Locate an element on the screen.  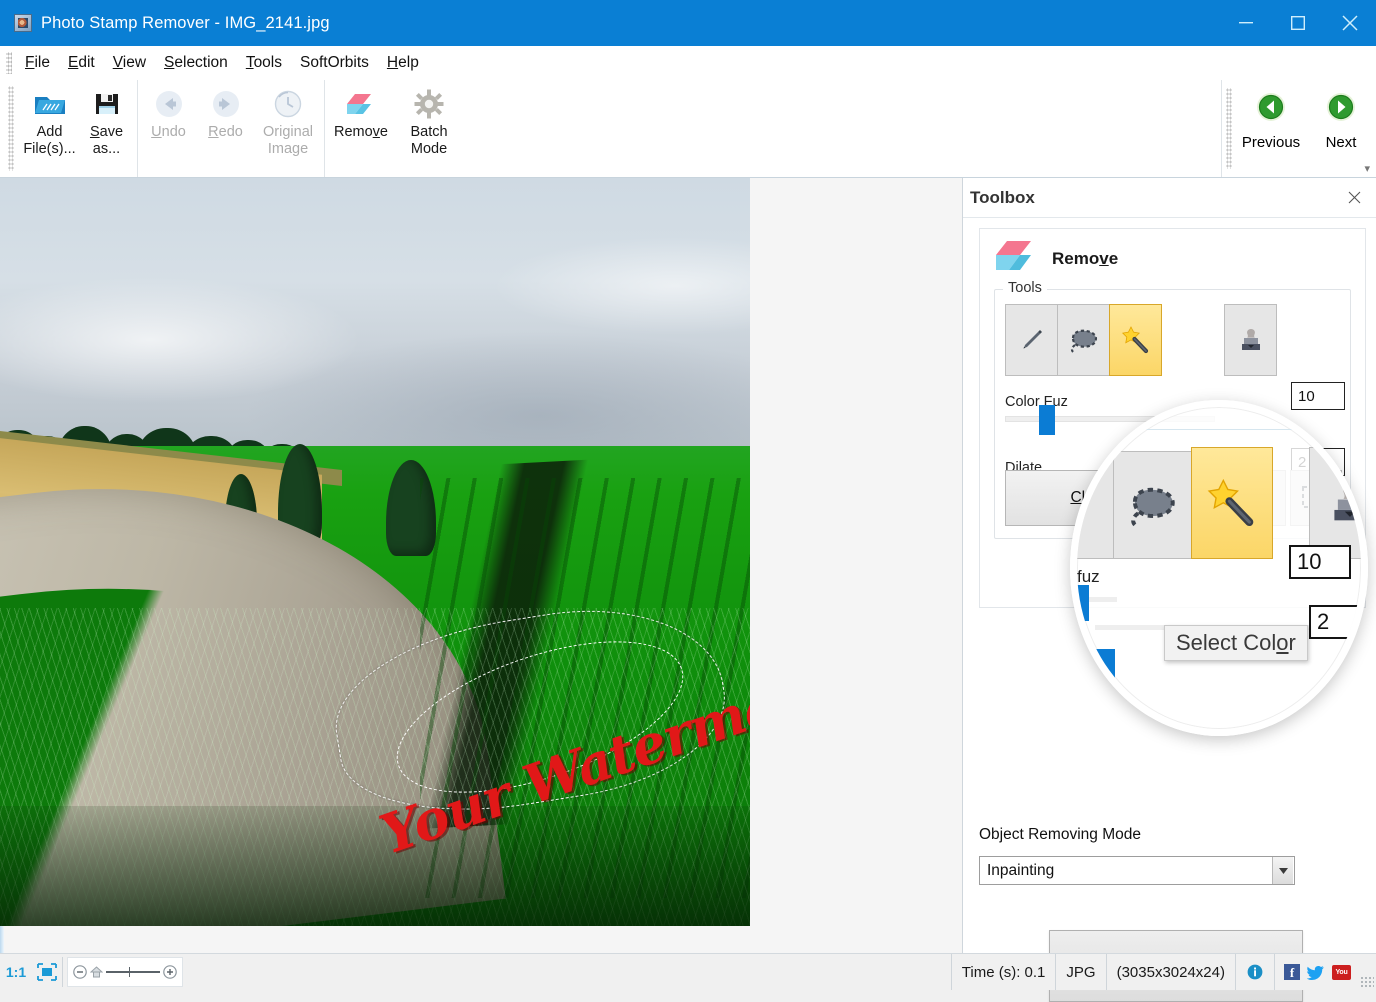
status-dimensions: (3035x3024x24) is located at coordinates (1170, 972).